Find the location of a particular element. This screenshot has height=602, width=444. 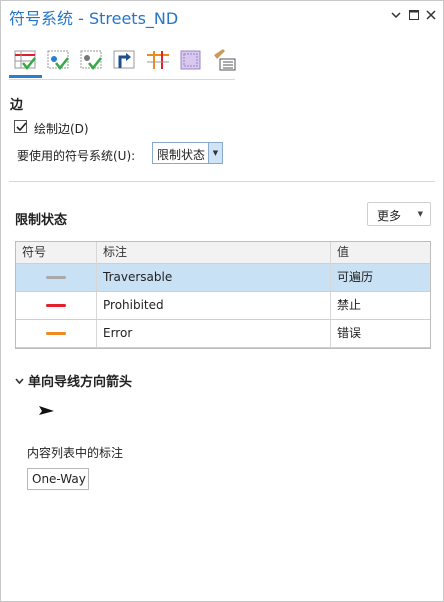

tool-restrictions is located at coordinates (156, 60).